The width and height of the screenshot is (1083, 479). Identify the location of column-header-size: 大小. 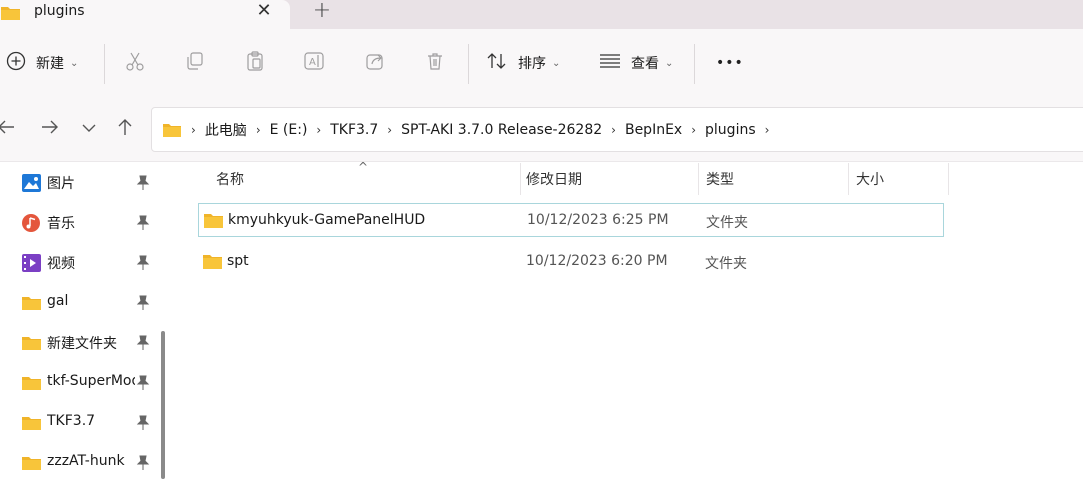
(870, 179).